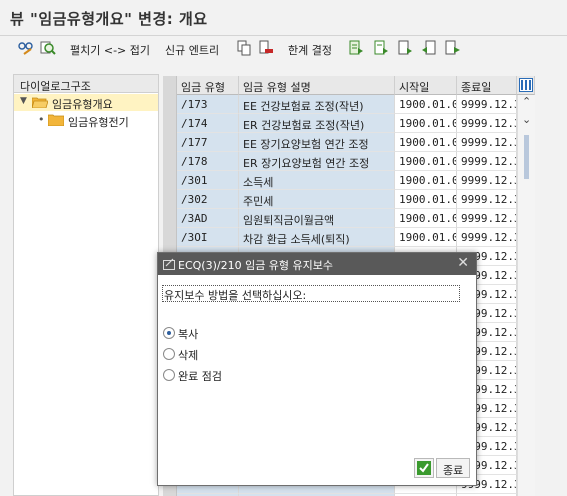 The width and height of the screenshot is (567, 496). I want to click on page-title: 뷰 "임금유형개요" 변경: 개요, so click(109, 19).